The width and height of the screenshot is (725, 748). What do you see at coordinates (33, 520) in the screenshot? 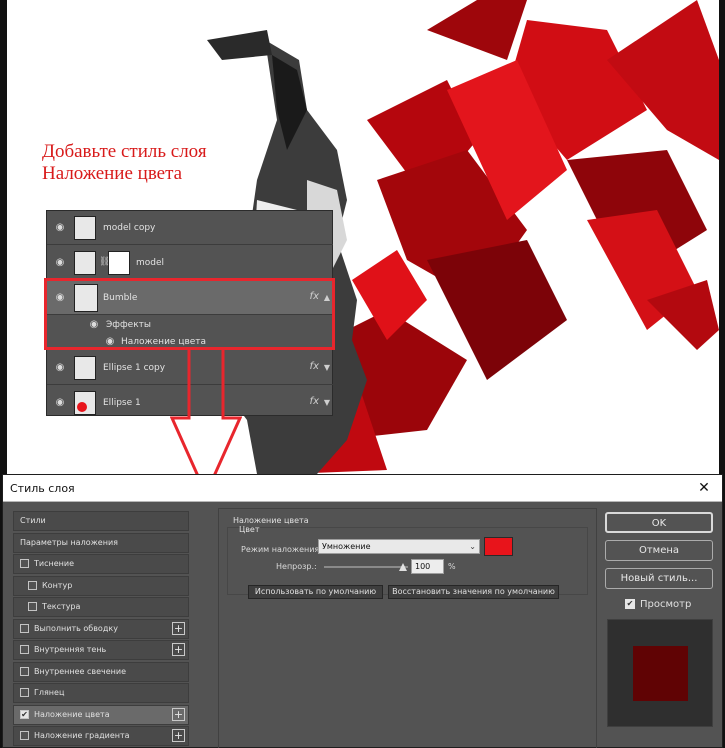
I see `style-item-label: Стили` at bounding box center [33, 520].